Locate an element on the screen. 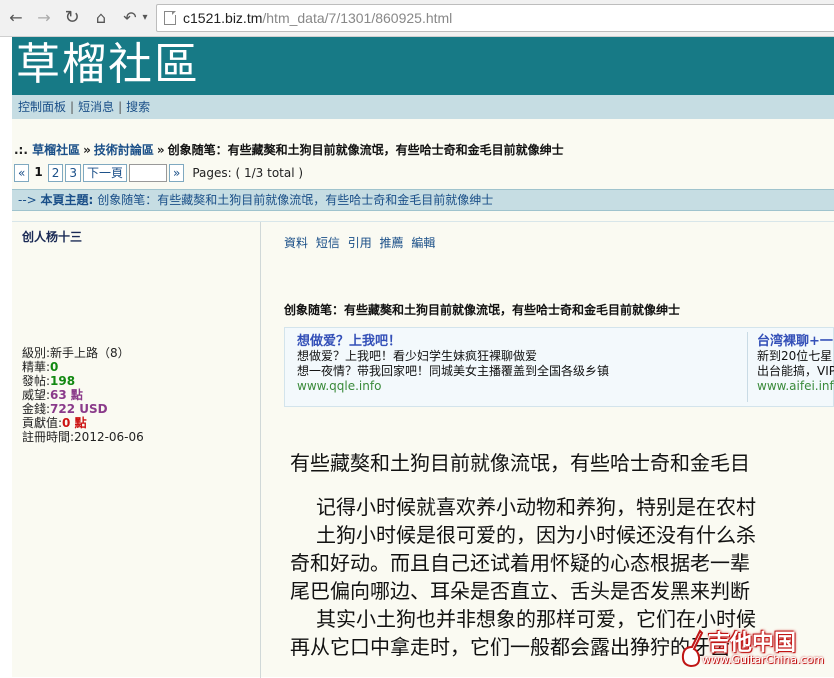 The image size is (834, 678). action-message: 短信 is located at coordinates (328, 243).